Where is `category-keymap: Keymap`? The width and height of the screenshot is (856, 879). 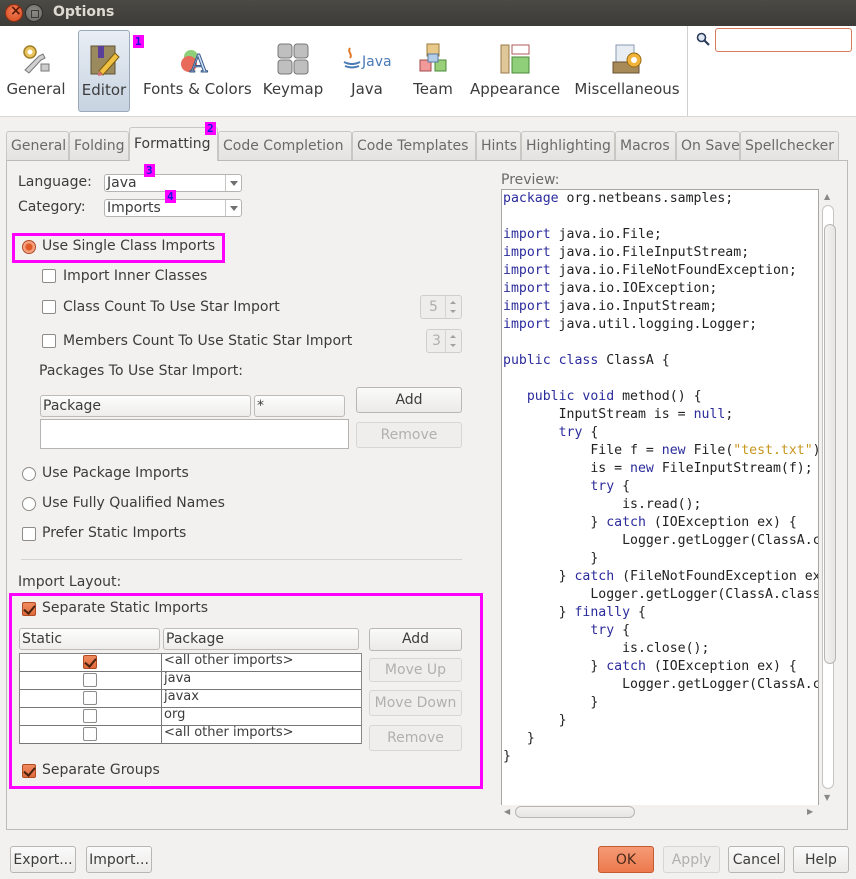 category-keymap: Keymap is located at coordinates (293, 71).